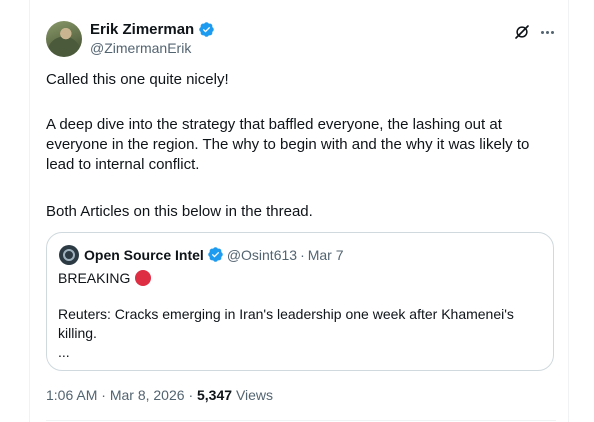 This screenshot has width=594, height=422. What do you see at coordinates (547, 32) in the screenshot?
I see `more-icon` at bounding box center [547, 32].